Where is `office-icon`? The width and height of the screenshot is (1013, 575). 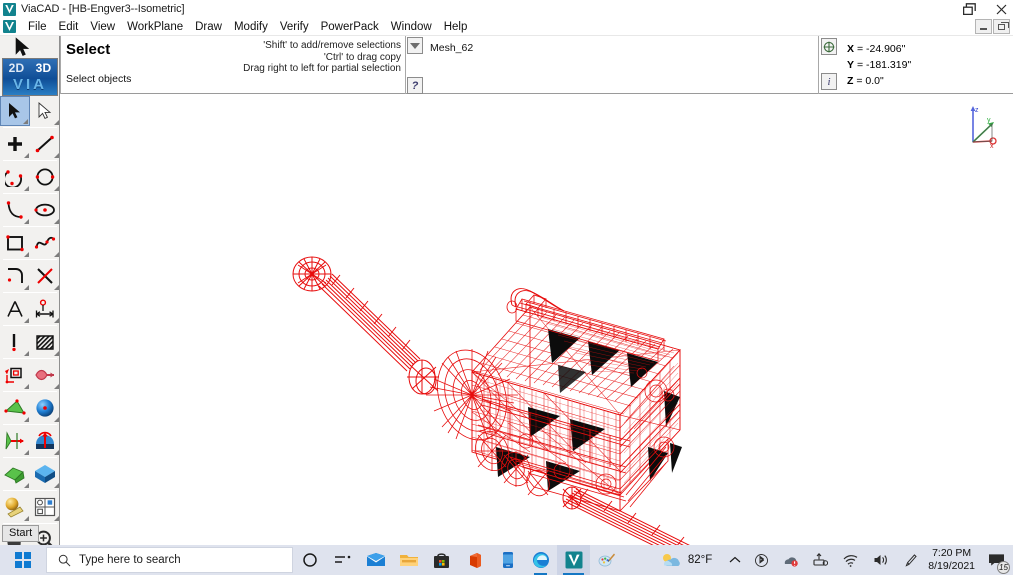 office-icon is located at coordinates (474, 560).